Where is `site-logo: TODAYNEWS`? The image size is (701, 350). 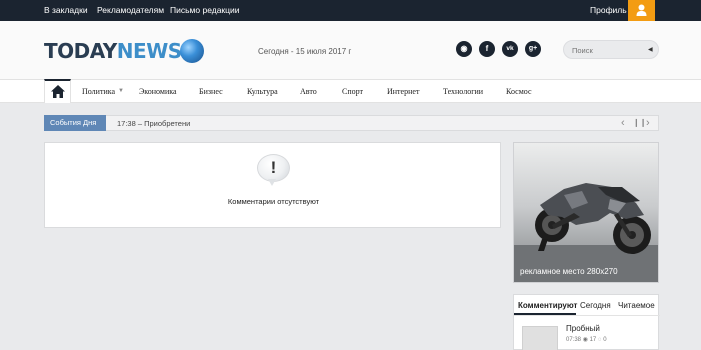
site-logo: TODAYNEWS is located at coordinates (113, 52).